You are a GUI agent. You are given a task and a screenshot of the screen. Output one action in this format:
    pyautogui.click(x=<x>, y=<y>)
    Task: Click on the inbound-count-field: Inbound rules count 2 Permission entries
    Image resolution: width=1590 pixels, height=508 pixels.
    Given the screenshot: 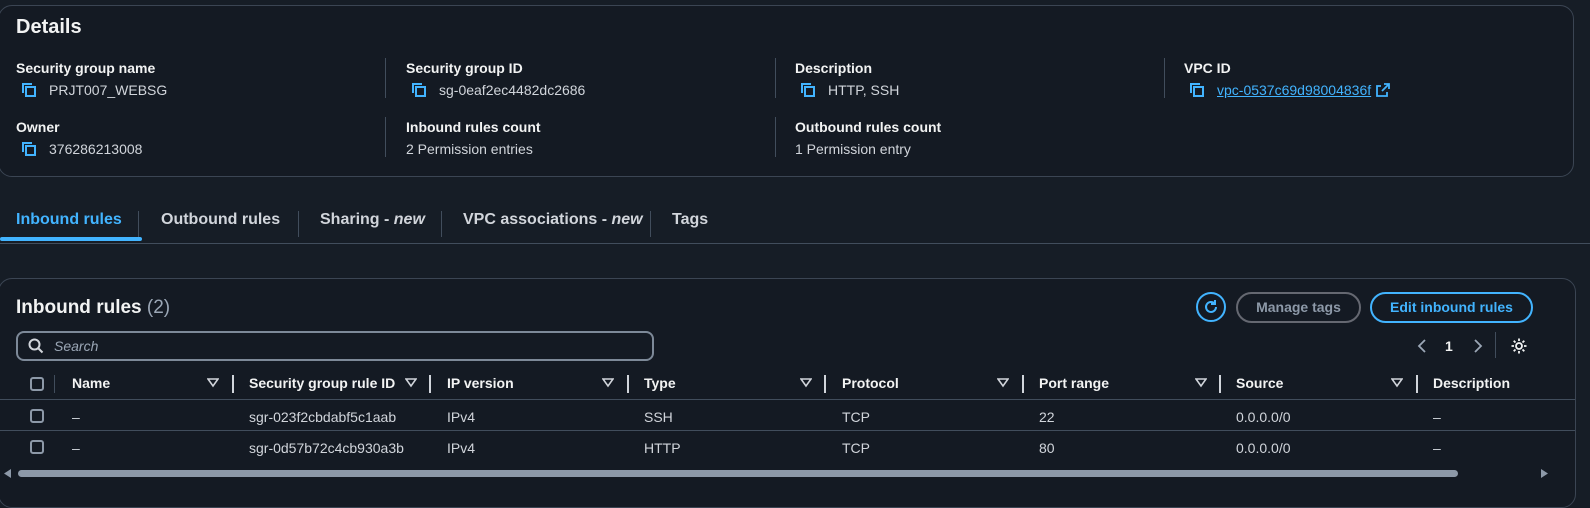 What is the action you would take?
    pyautogui.click(x=473, y=138)
    